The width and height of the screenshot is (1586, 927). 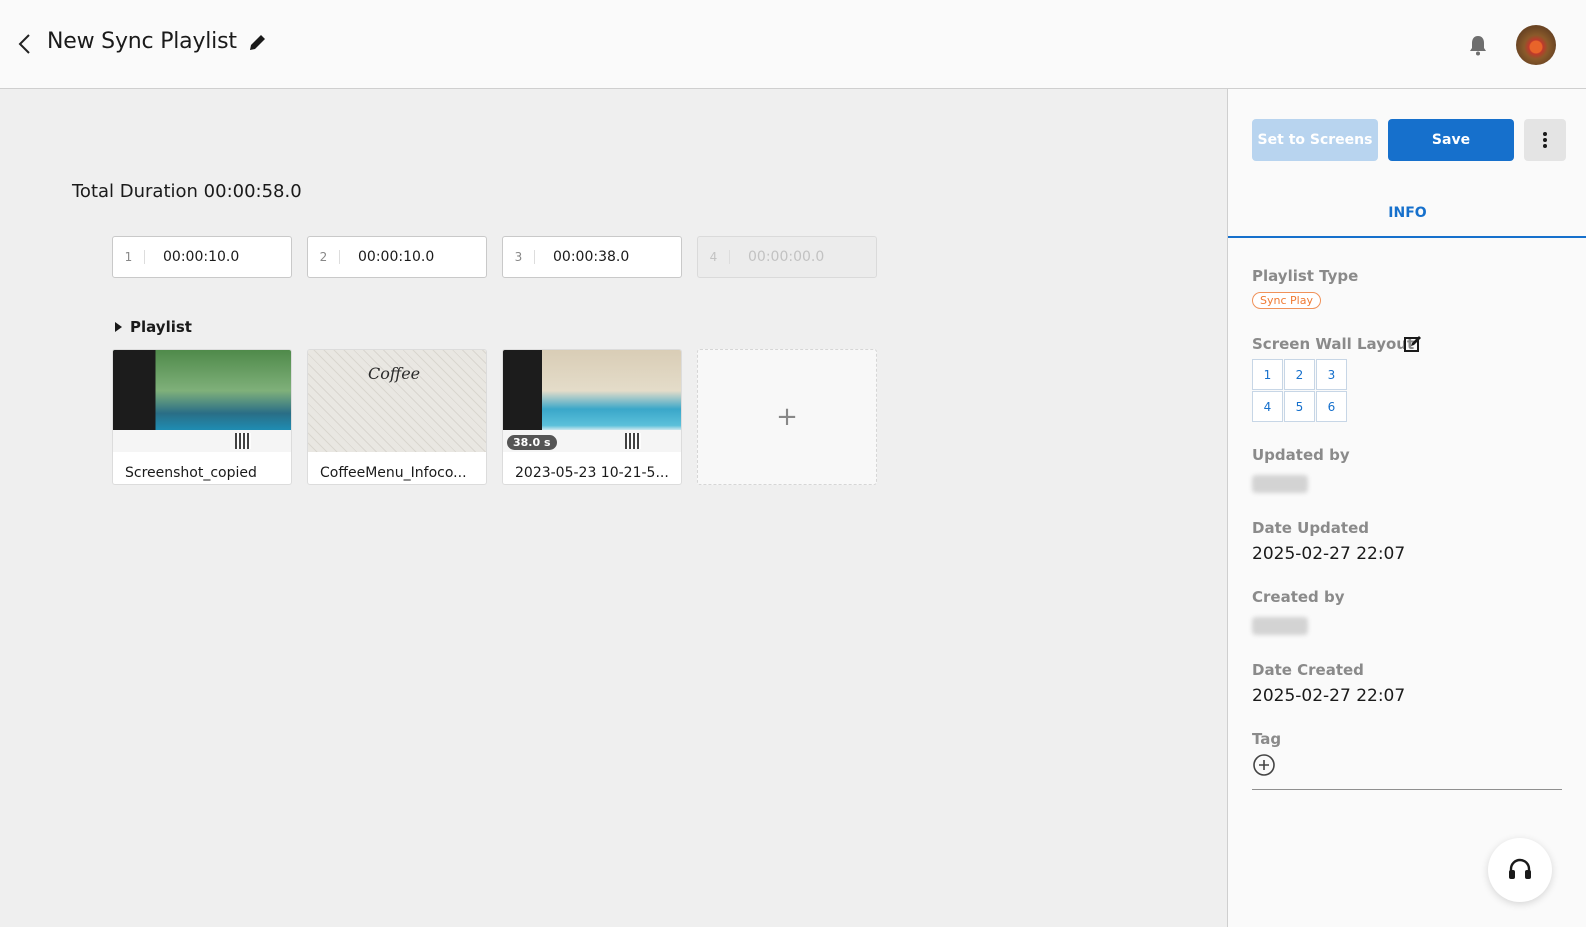 I want to click on thumbnail-text: Coffee, so click(x=394, y=373).